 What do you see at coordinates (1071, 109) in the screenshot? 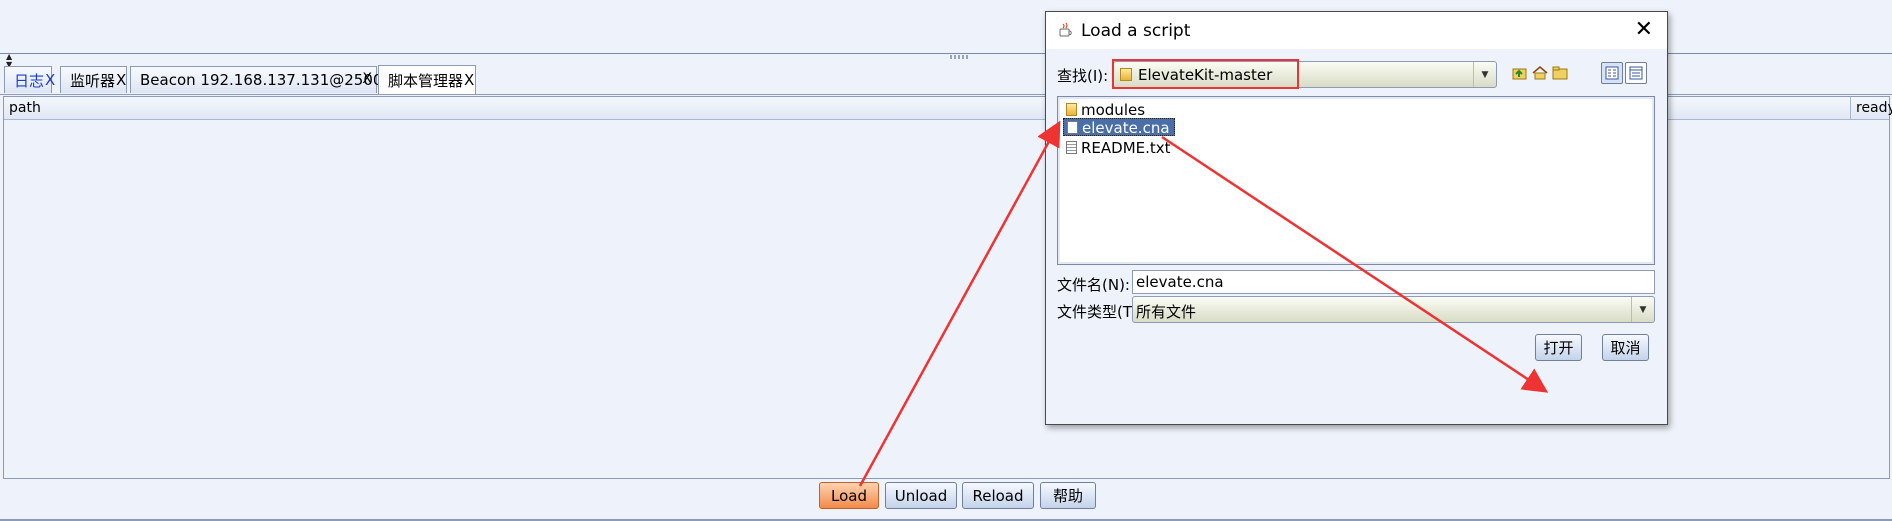
I see `folder-icon` at bounding box center [1071, 109].